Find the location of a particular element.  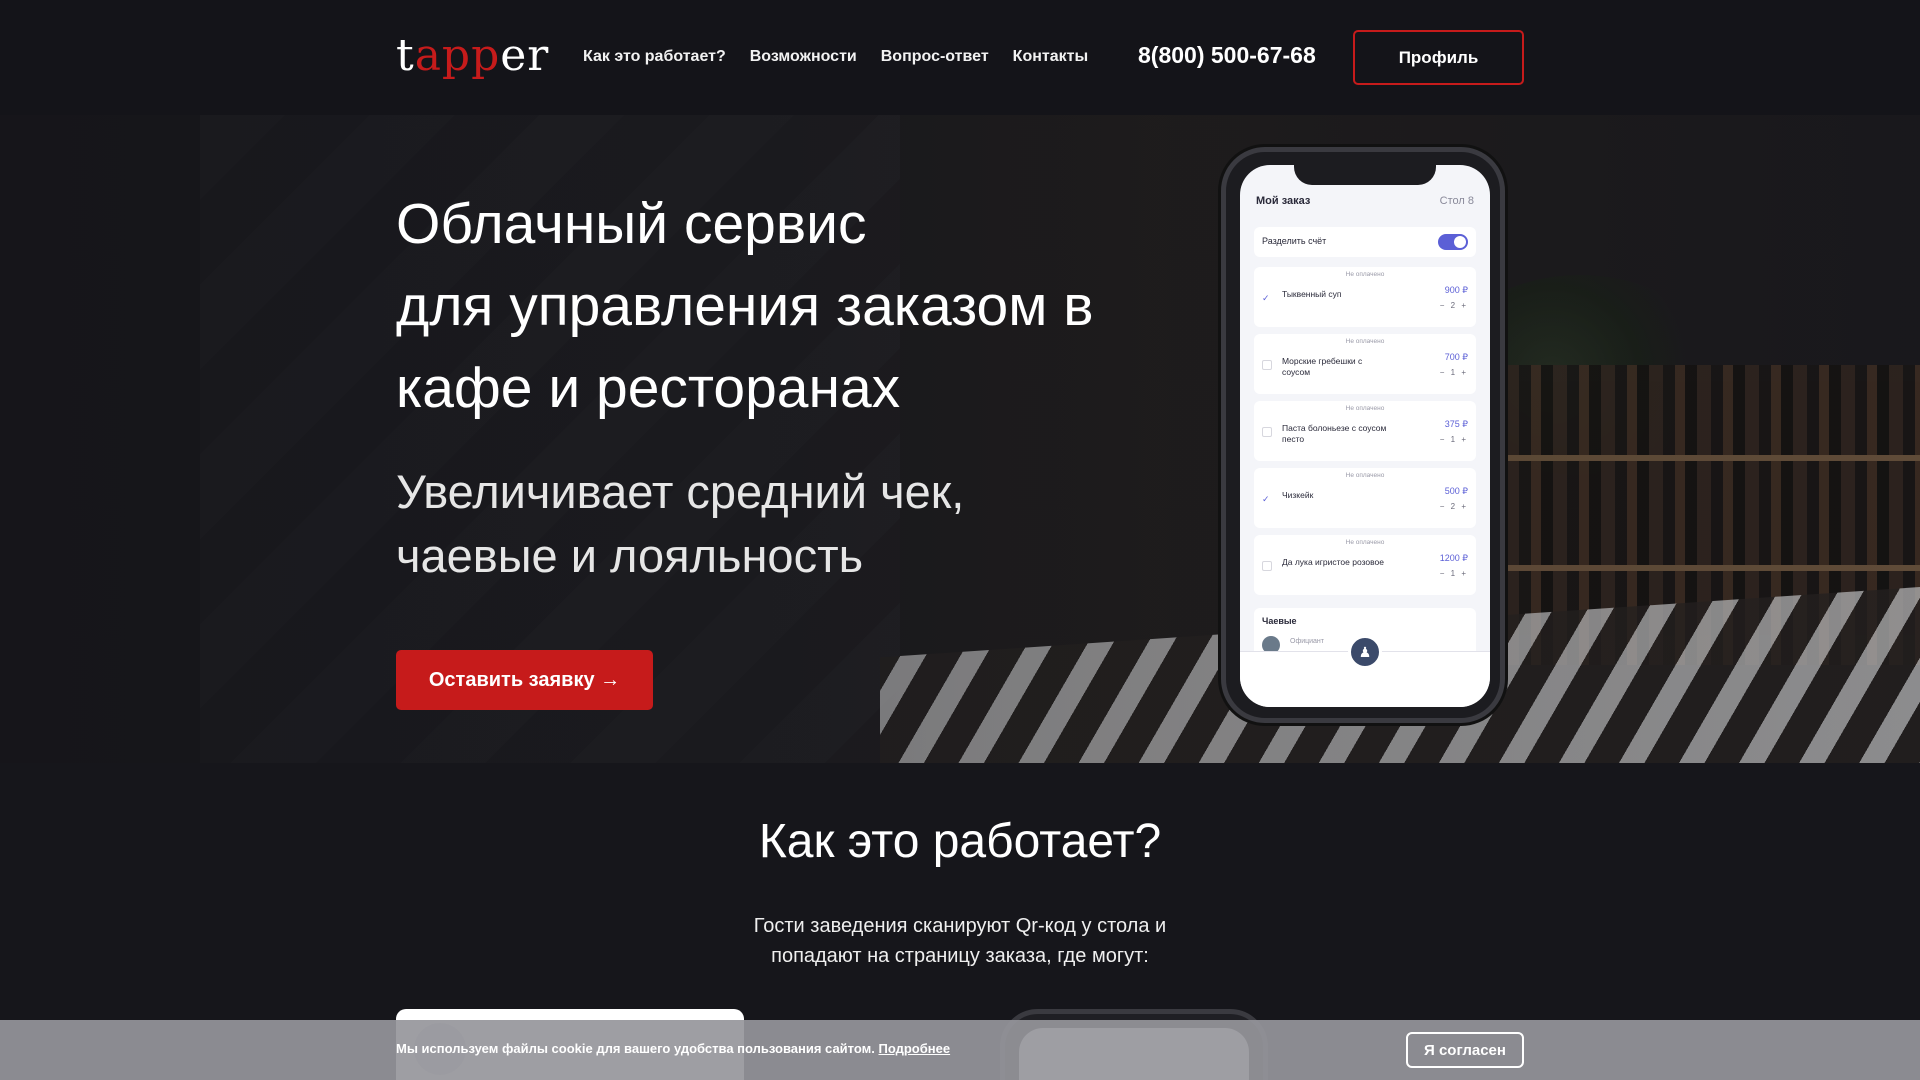

item-name: Тыквенный суп is located at coordinates (1312, 294).